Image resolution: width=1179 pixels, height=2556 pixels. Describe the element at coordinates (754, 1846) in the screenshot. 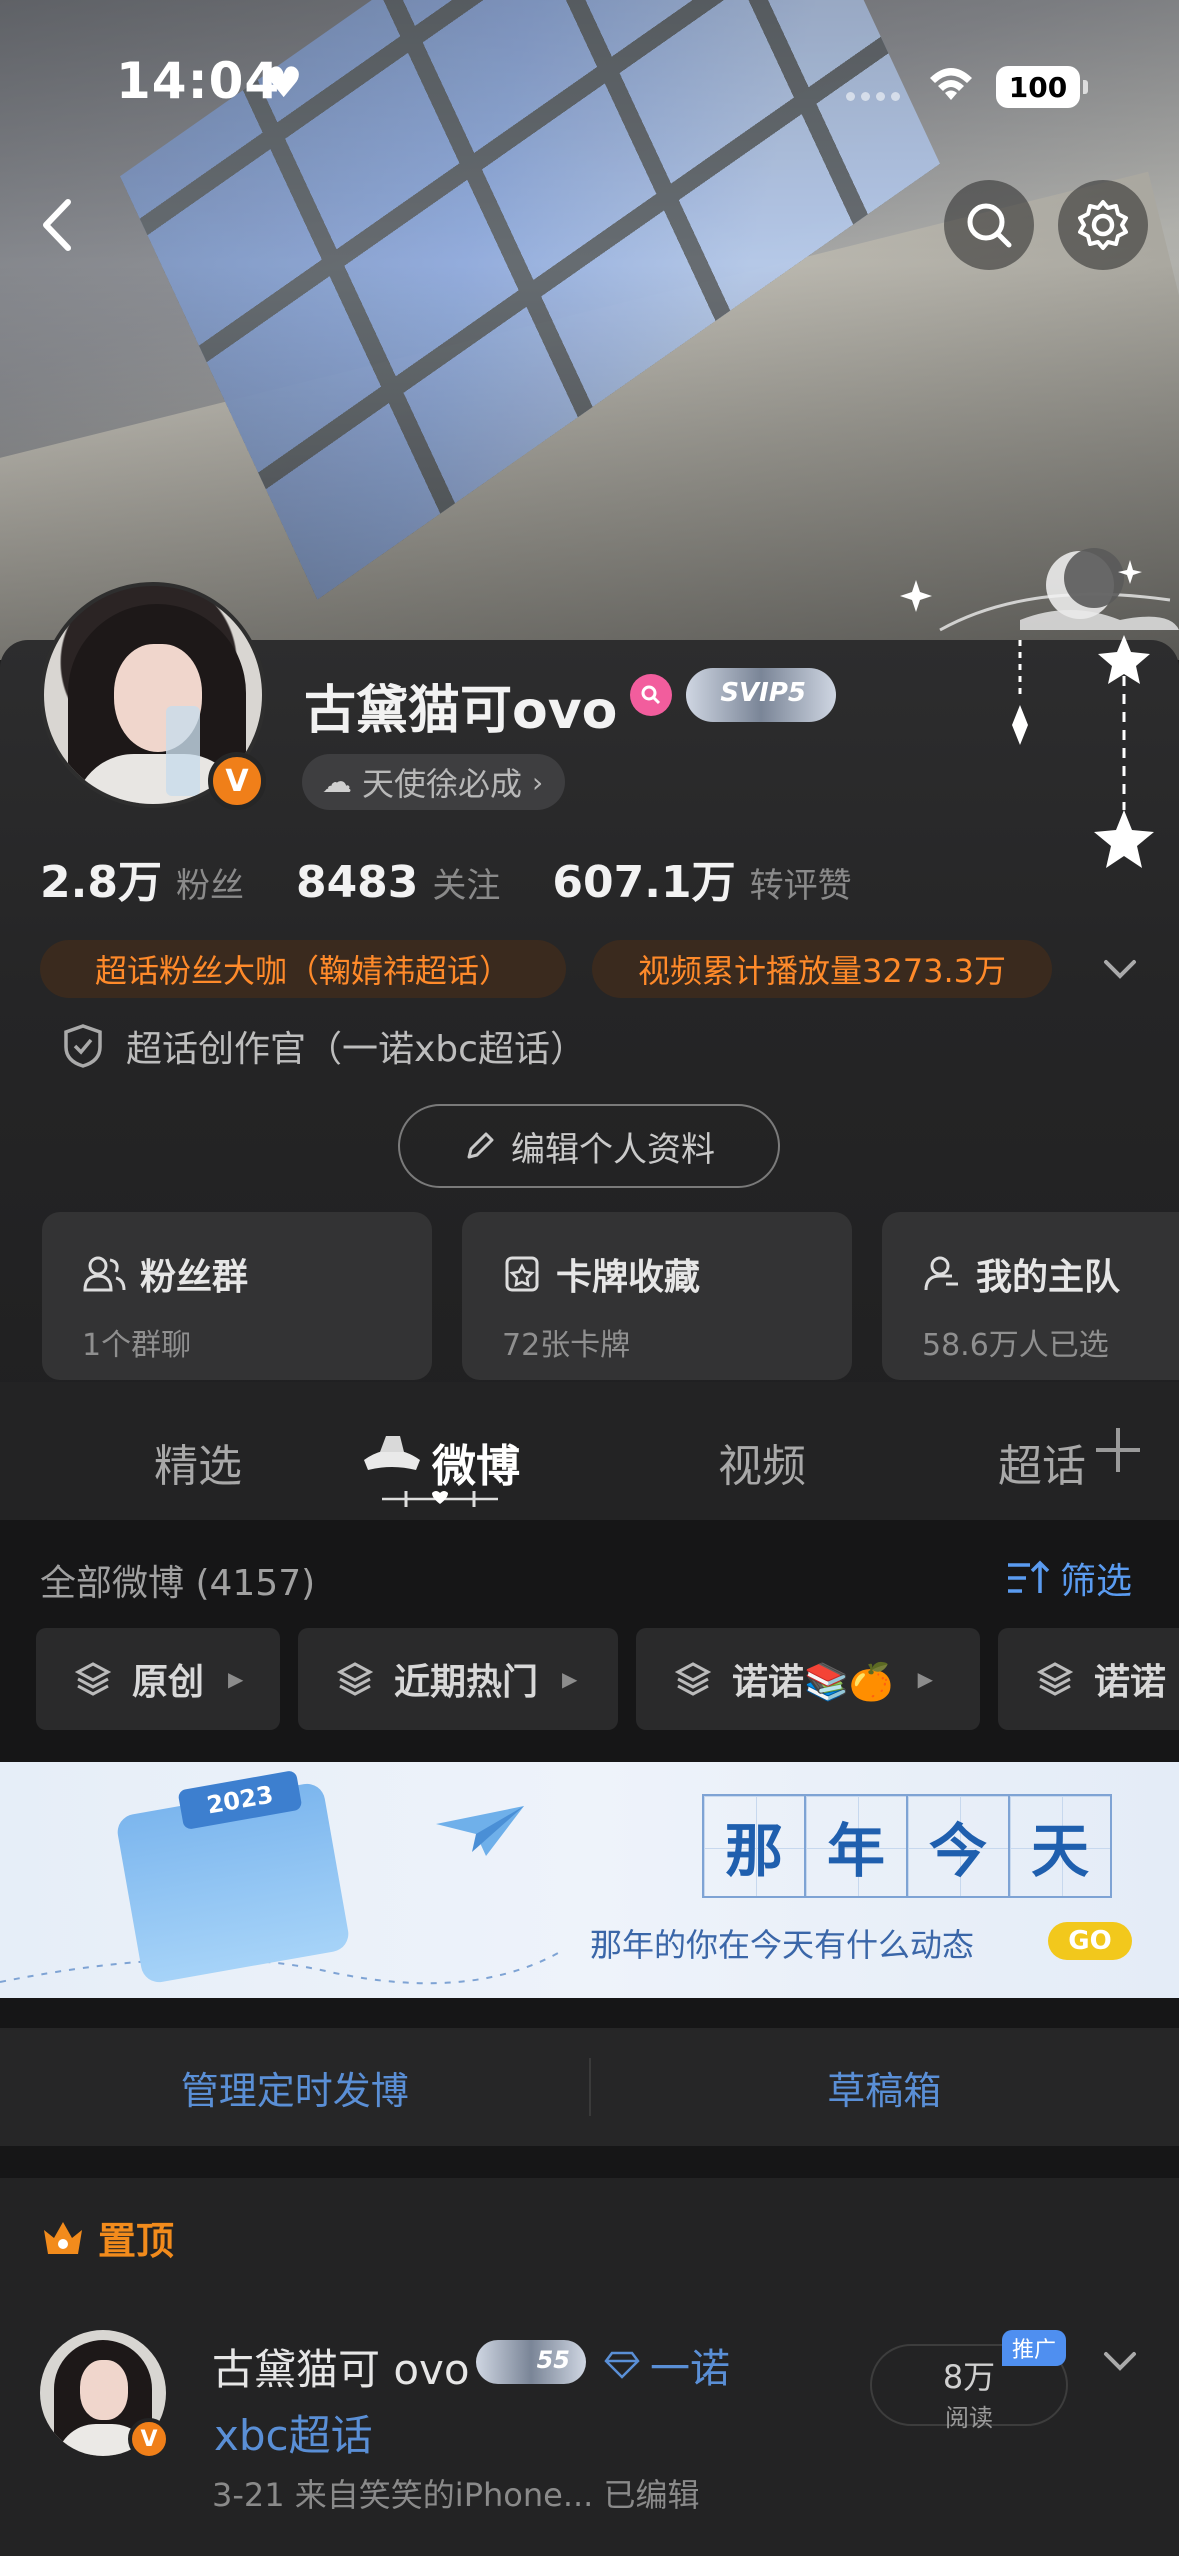

I see `banner-title-char: 那` at that location.